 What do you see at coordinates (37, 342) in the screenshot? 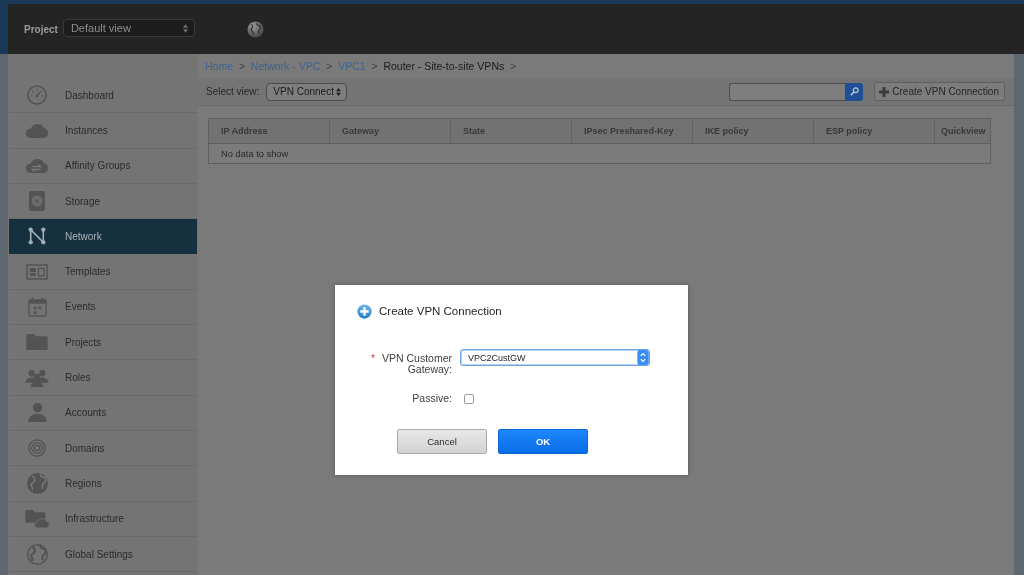
I see `folder-icon` at bounding box center [37, 342].